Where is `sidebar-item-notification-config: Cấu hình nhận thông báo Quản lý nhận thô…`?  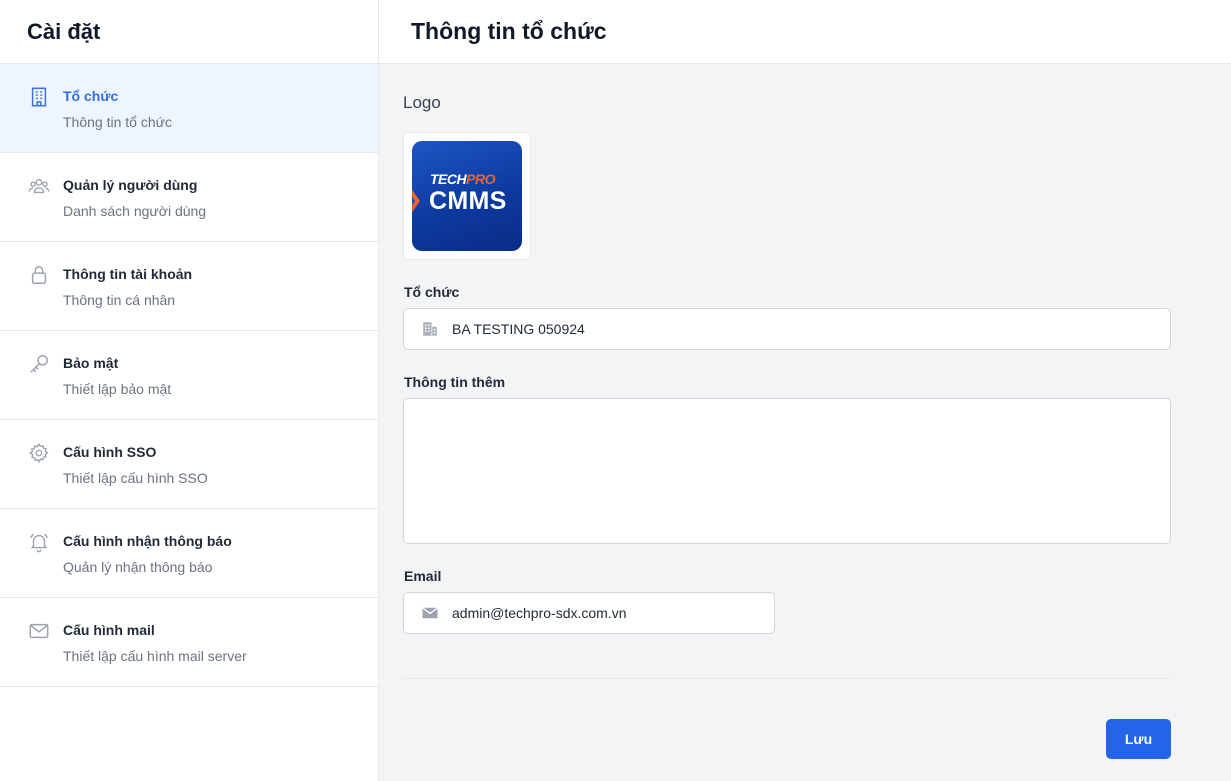
sidebar-item-notification-config: Cấu hình nhận thông báo Quản lý nhận thô… is located at coordinates (189, 553).